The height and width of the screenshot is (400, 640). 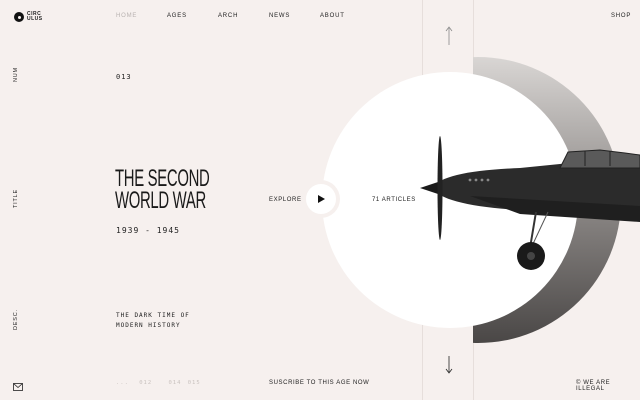 I want to click on play-icon, so click(x=321, y=199).